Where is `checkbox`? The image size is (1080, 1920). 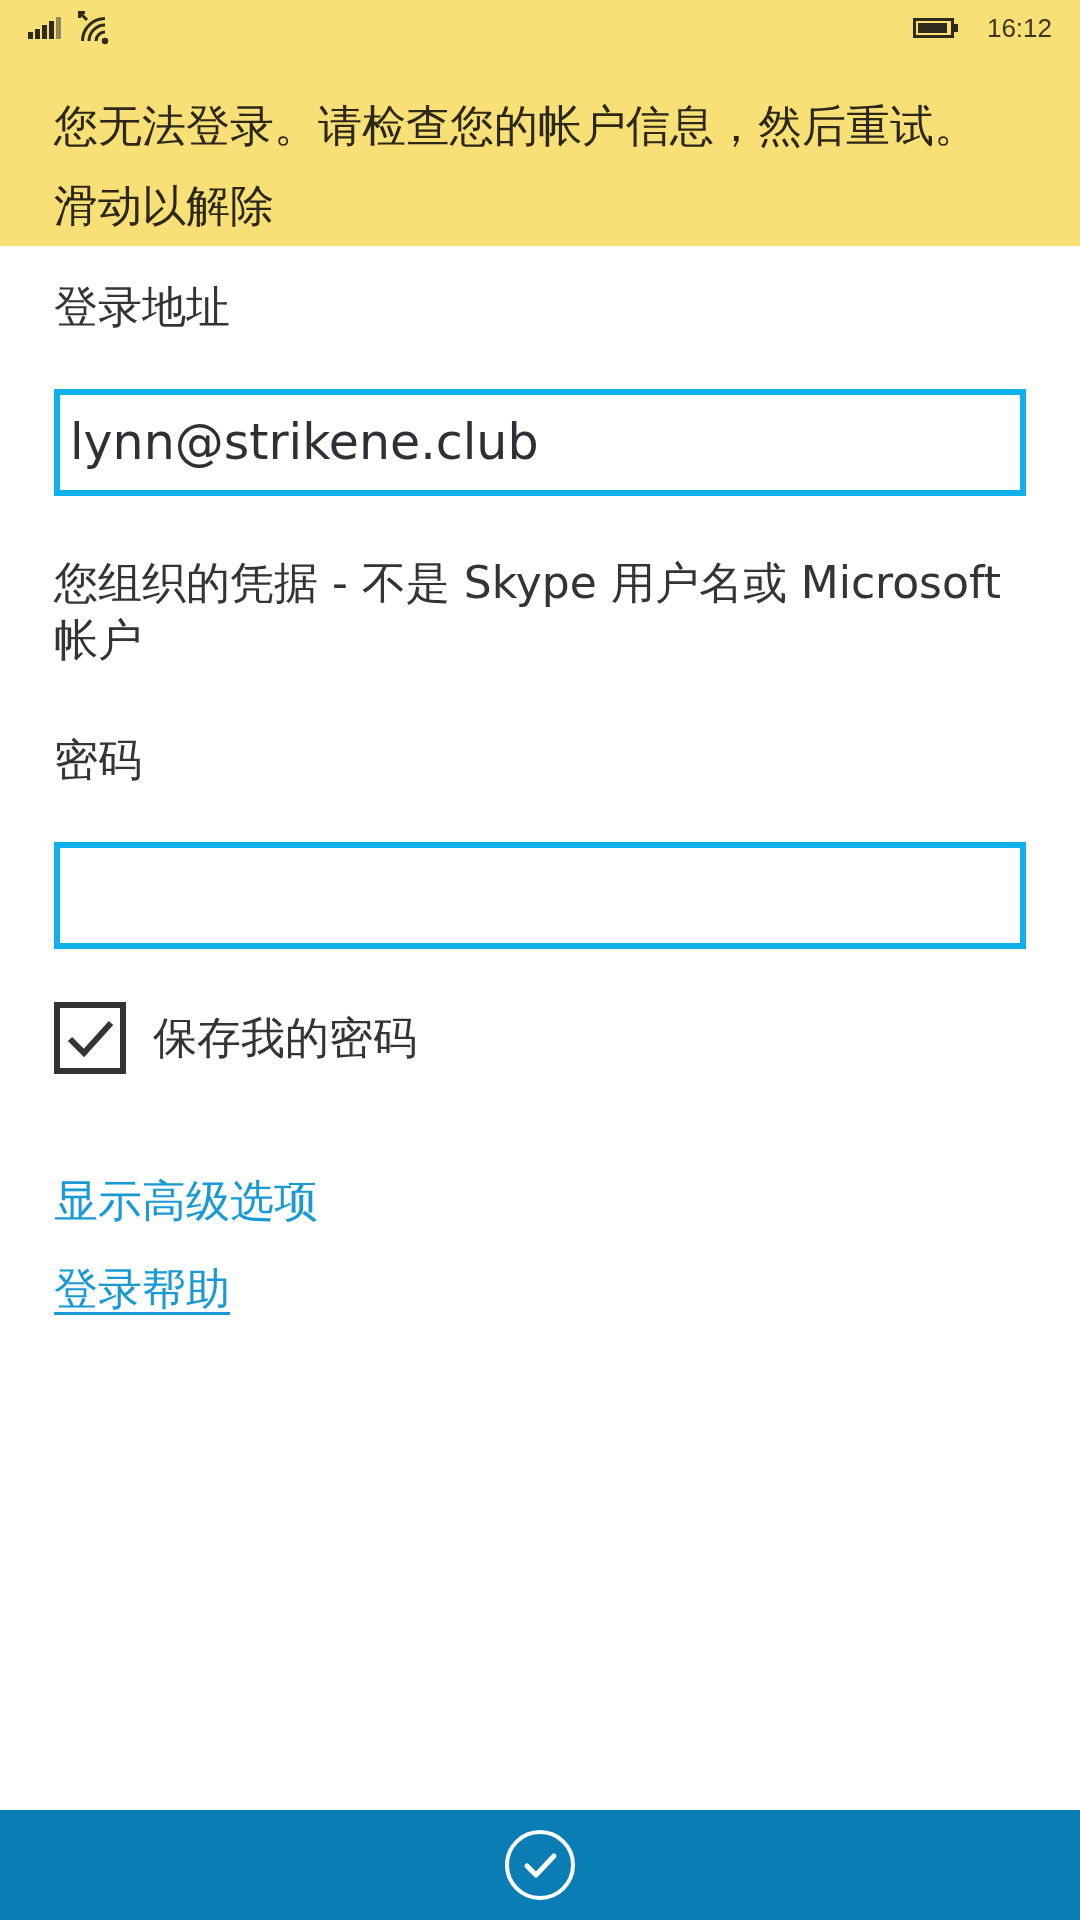
checkbox is located at coordinates (90, 1038).